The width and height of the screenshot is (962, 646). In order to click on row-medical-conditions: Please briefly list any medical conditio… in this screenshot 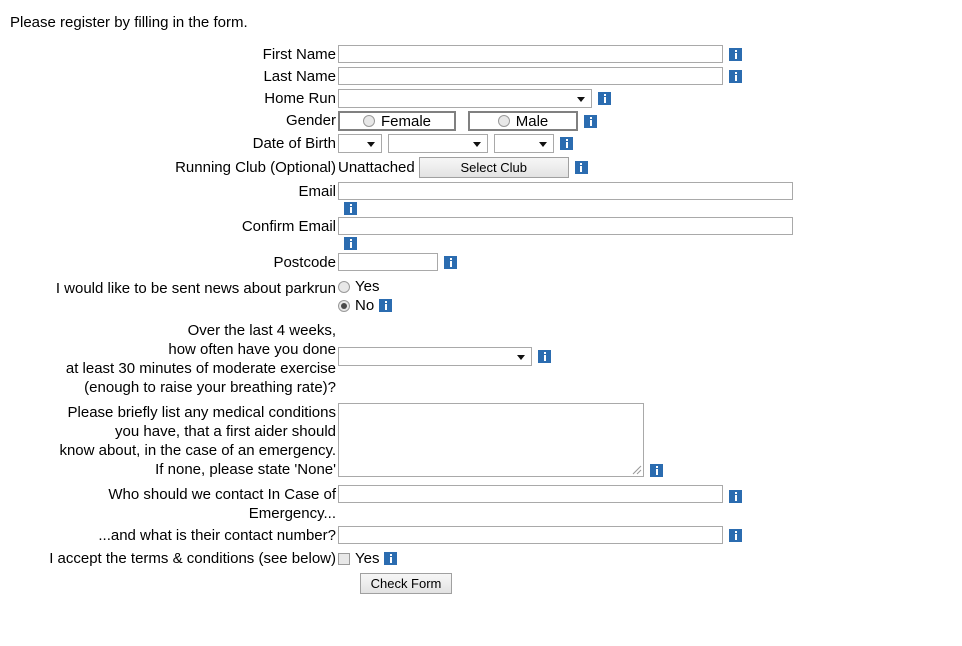, I will do `click(481, 441)`.